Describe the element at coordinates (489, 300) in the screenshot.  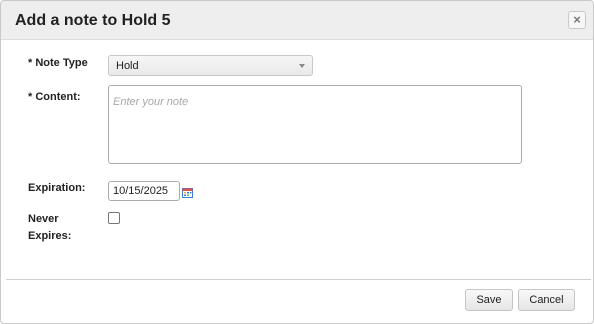
I see `save-button: Save` at that location.